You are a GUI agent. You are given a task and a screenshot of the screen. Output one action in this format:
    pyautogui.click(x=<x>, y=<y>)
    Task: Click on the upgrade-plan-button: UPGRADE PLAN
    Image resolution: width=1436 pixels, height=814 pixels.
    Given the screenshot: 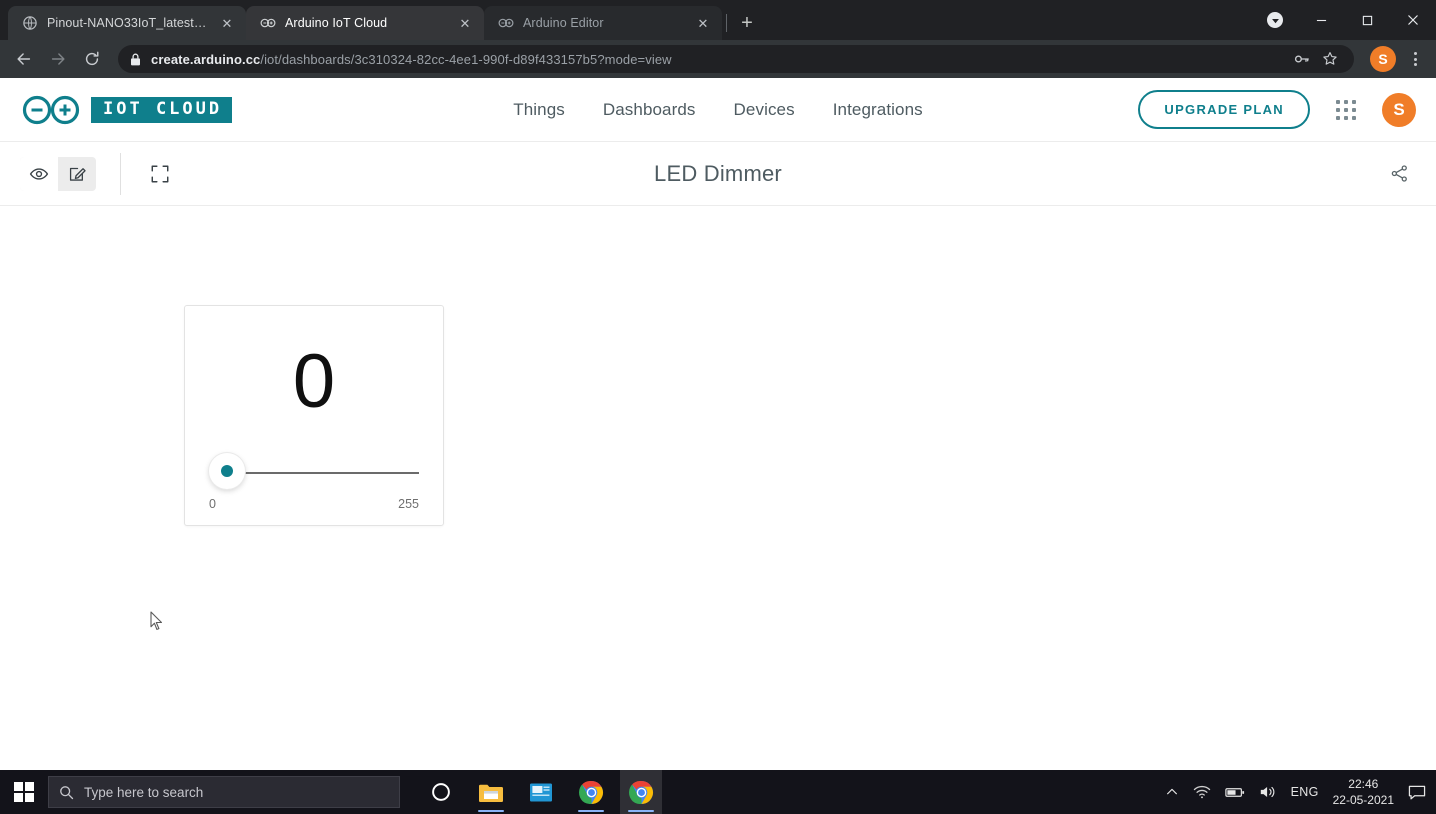 What is the action you would take?
    pyautogui.click(x=1224, y=109)
    